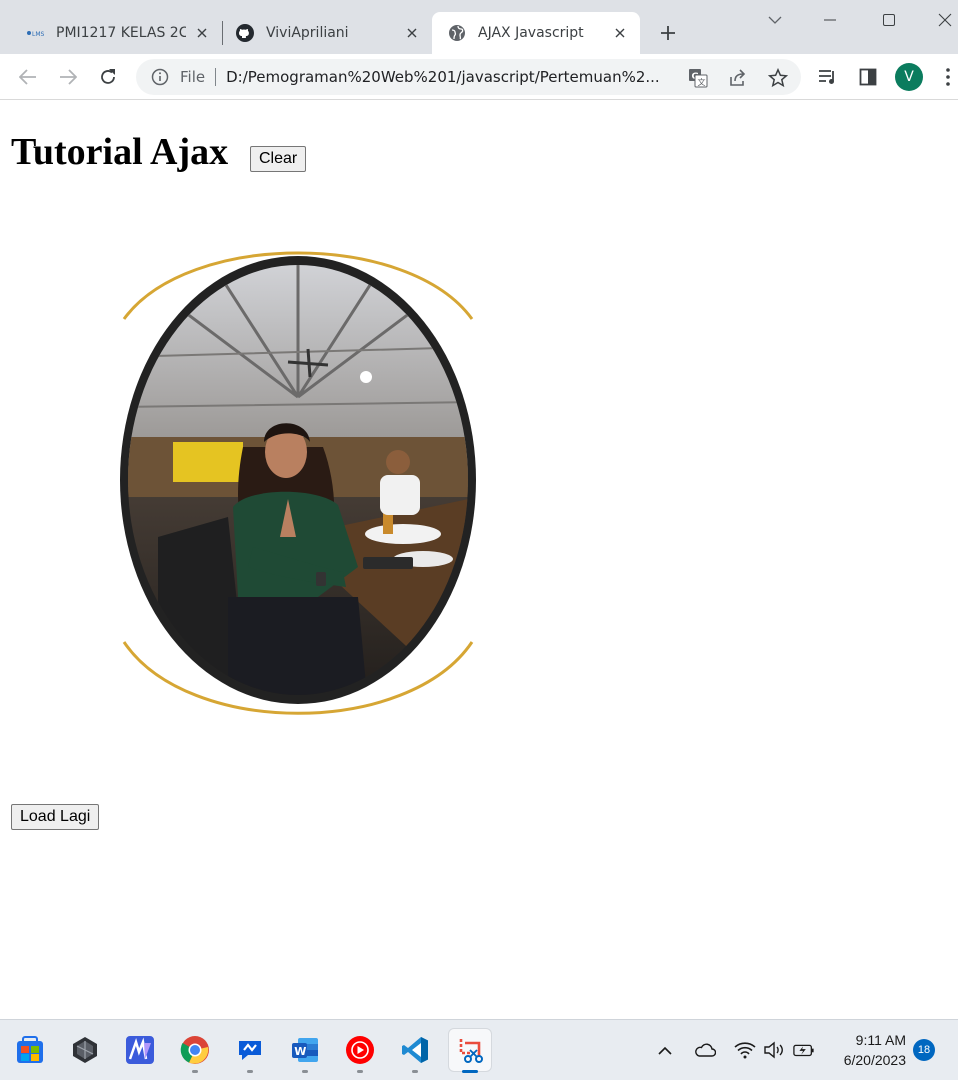 The image size is (958, 1080). What do you see at coordinates (307, 33) in the screenshot?
I see `tab-title: ViviApriliani` at bounding box center [307, 33].